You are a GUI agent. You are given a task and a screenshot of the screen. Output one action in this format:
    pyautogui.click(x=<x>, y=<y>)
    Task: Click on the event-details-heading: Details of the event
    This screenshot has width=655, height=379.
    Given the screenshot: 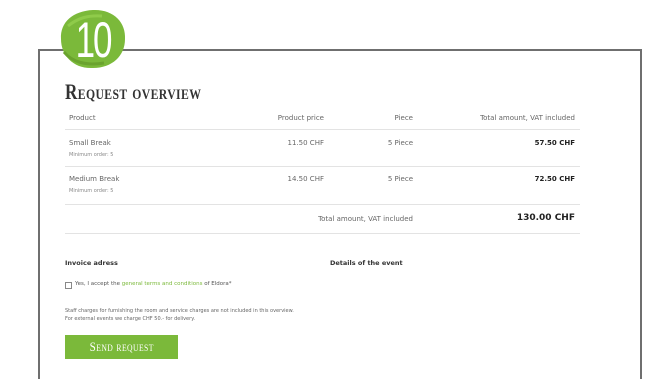 What is the action you would take?
    pyautogui.click(x=366, y=263)
    